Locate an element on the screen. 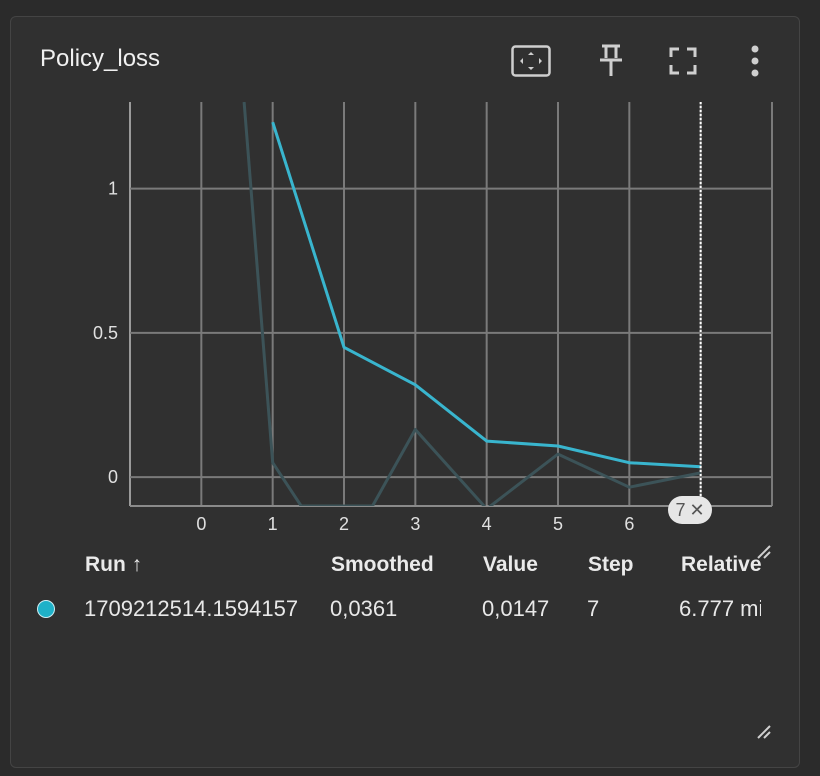  hover-step-label: 7 is located at coordinates (680, 509).